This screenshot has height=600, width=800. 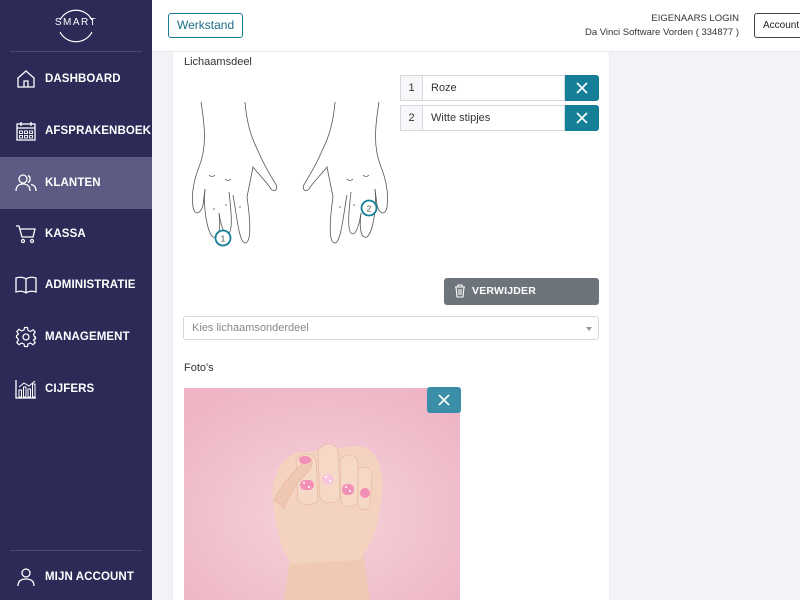 What do you see at coordinates (89, 577) in the screenshot?
I see `sidebar-item-label: MIJN ACCOUNT` at bounding box center [89, 577].